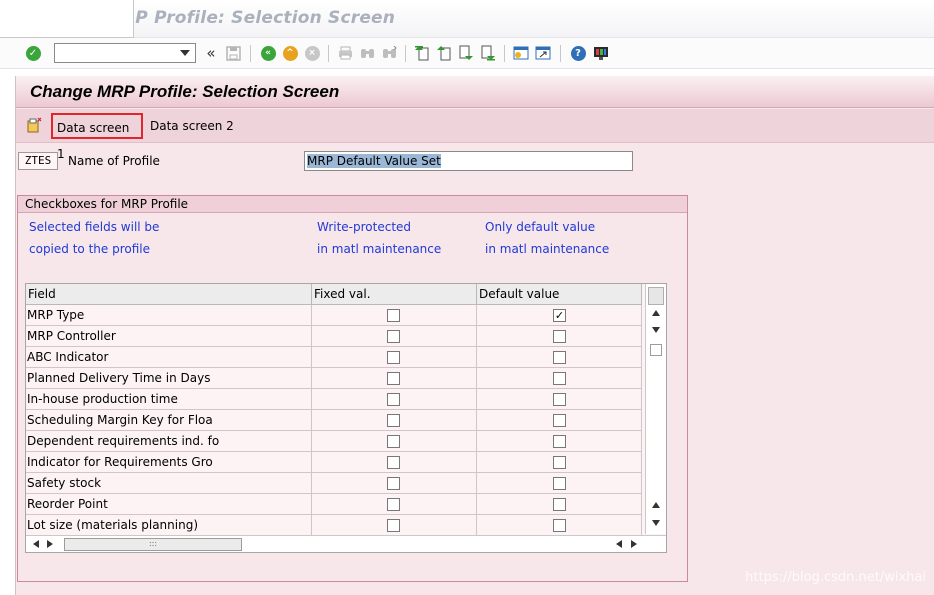 This screenshot has width=934, height=595. What do you see at coordinates (312, 53) in the screenshot?
I see `cancel-icon: ×` at bounding box center [312, 53].